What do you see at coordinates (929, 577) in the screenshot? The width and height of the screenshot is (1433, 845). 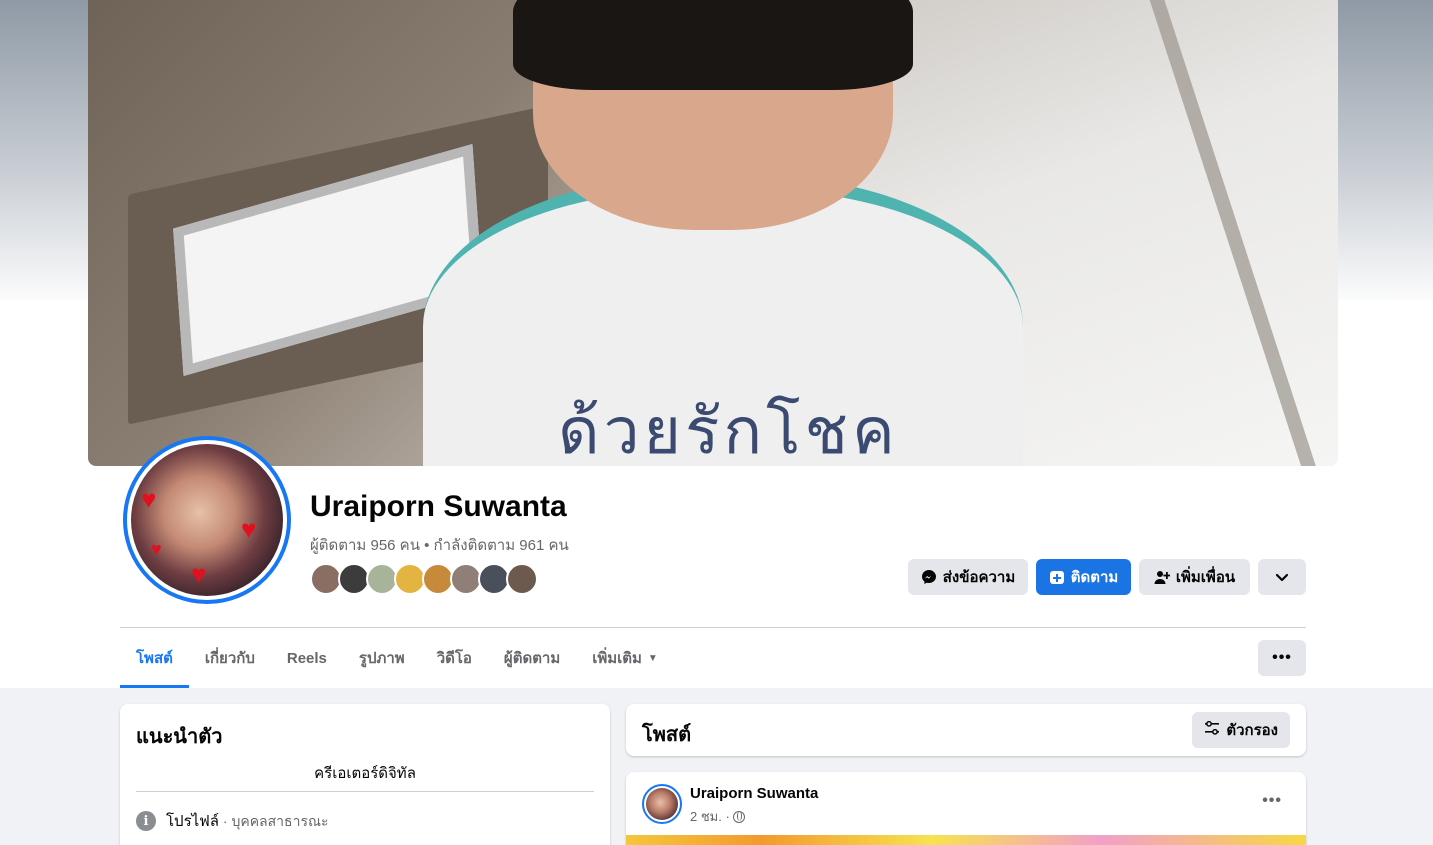 I see `messenger-icon` at bounding box center [929, 577].